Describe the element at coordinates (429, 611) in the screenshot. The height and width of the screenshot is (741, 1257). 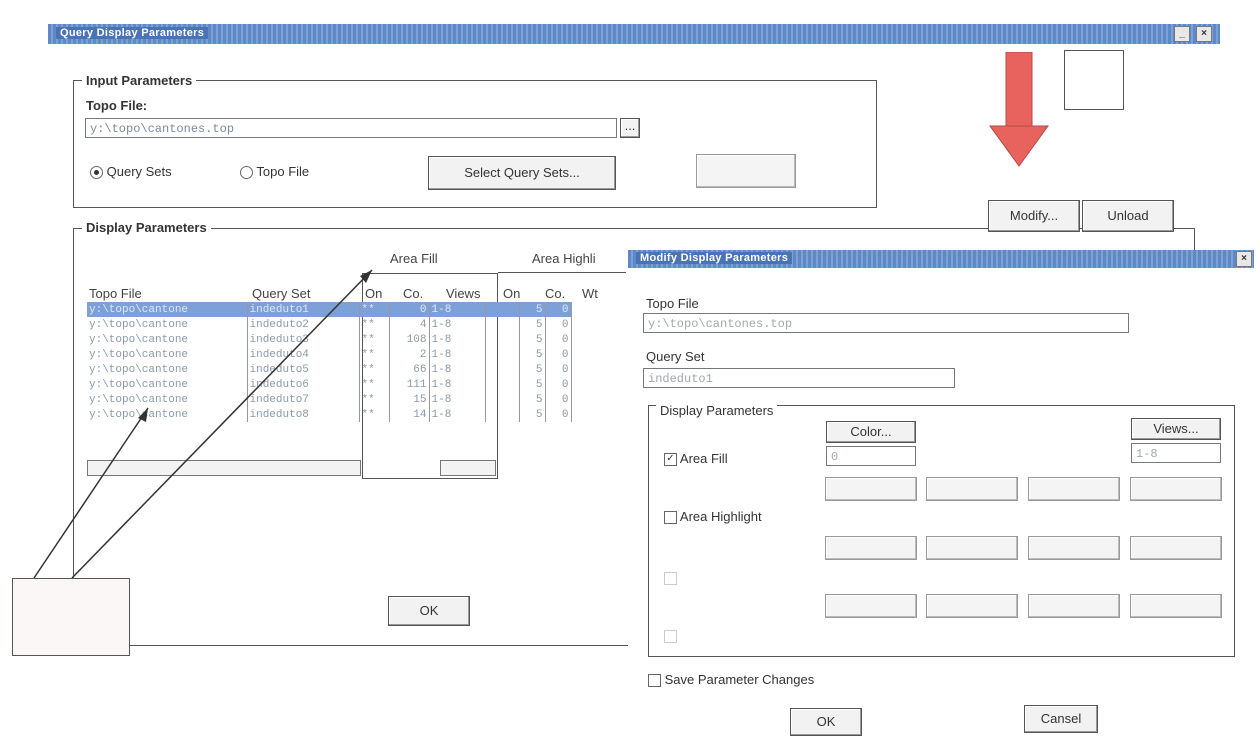
I see `main-ok-button: OK` at that location.